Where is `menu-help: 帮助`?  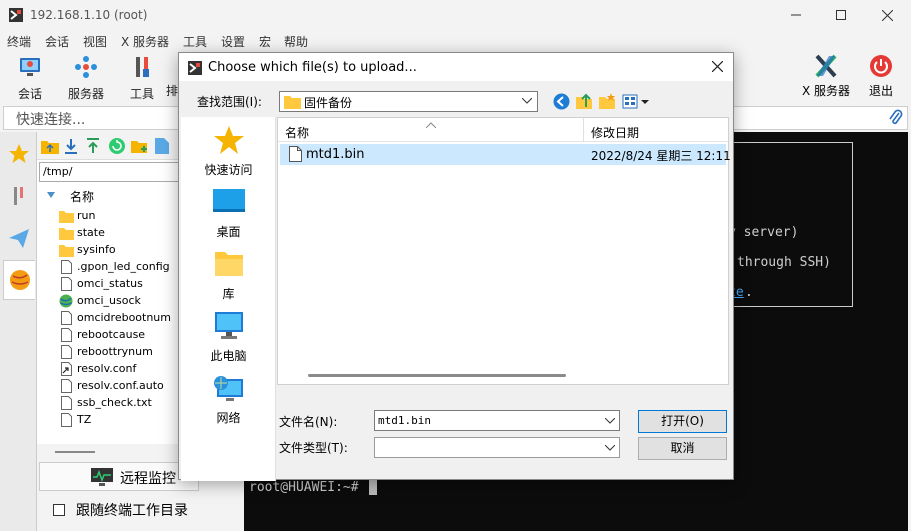 menu-help: 帮助 is located at coordinates (296, 41).